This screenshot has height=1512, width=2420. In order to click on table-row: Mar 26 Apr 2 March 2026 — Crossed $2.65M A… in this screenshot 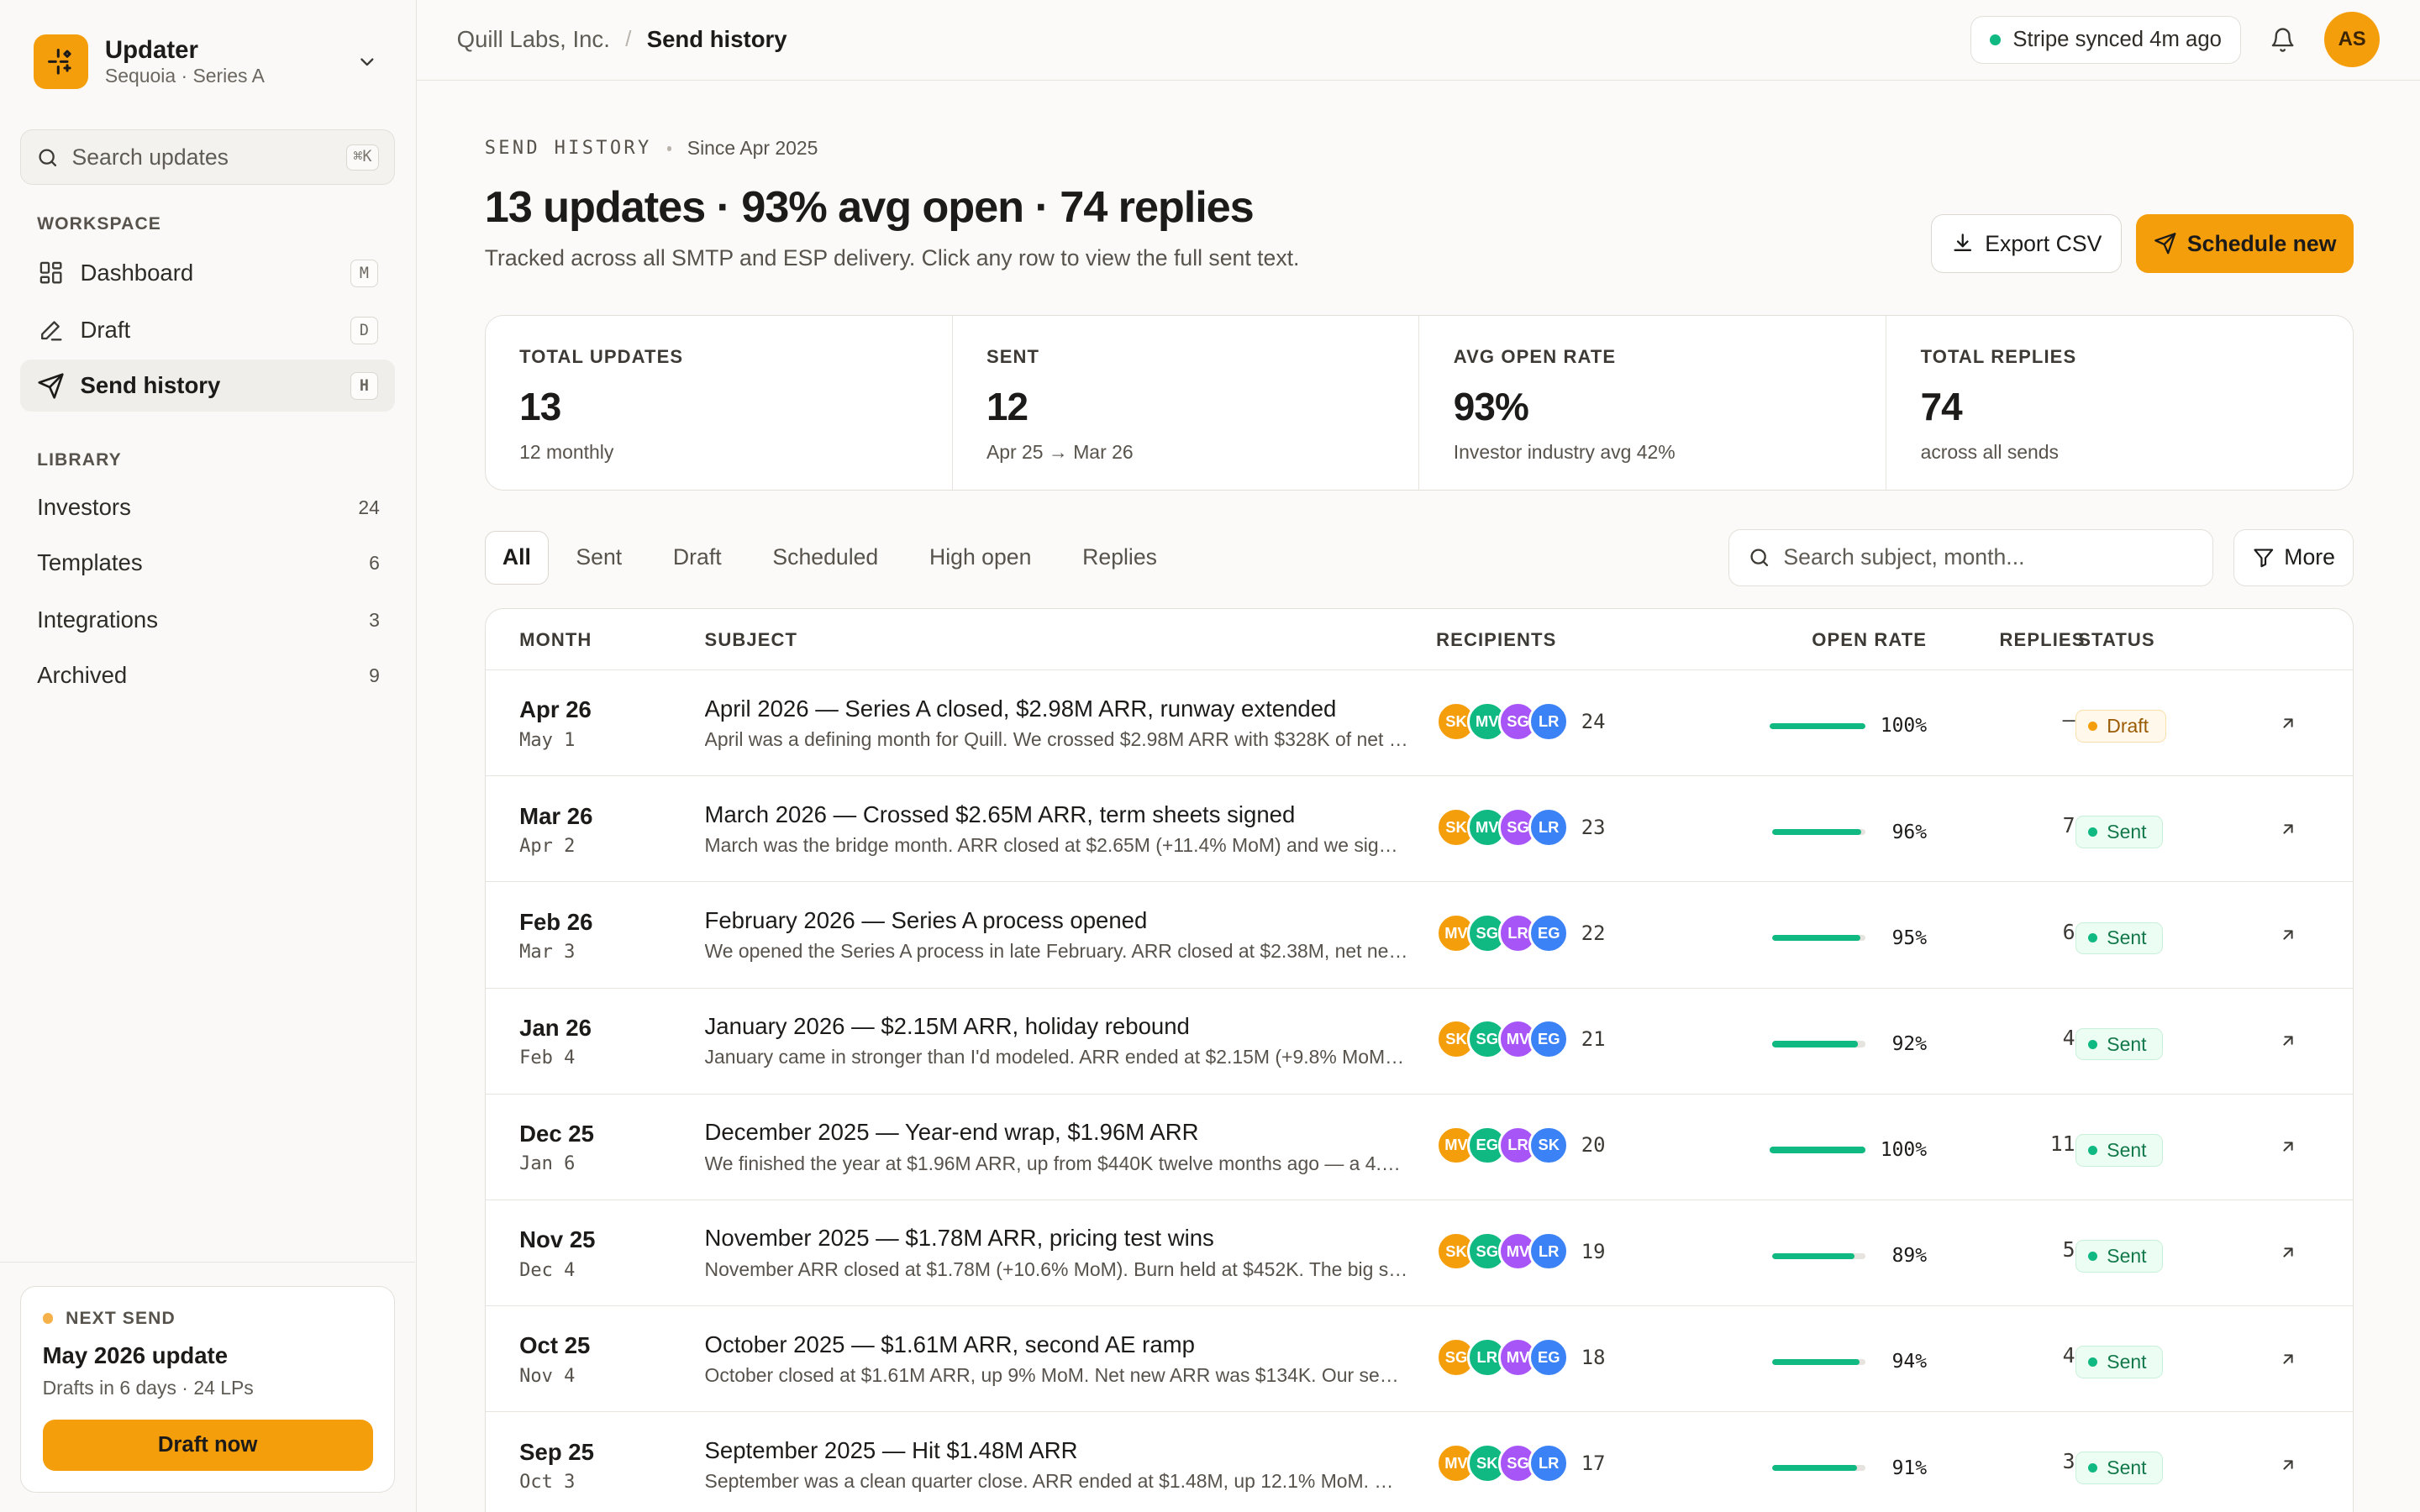, I will do `click(1419, 829)`.